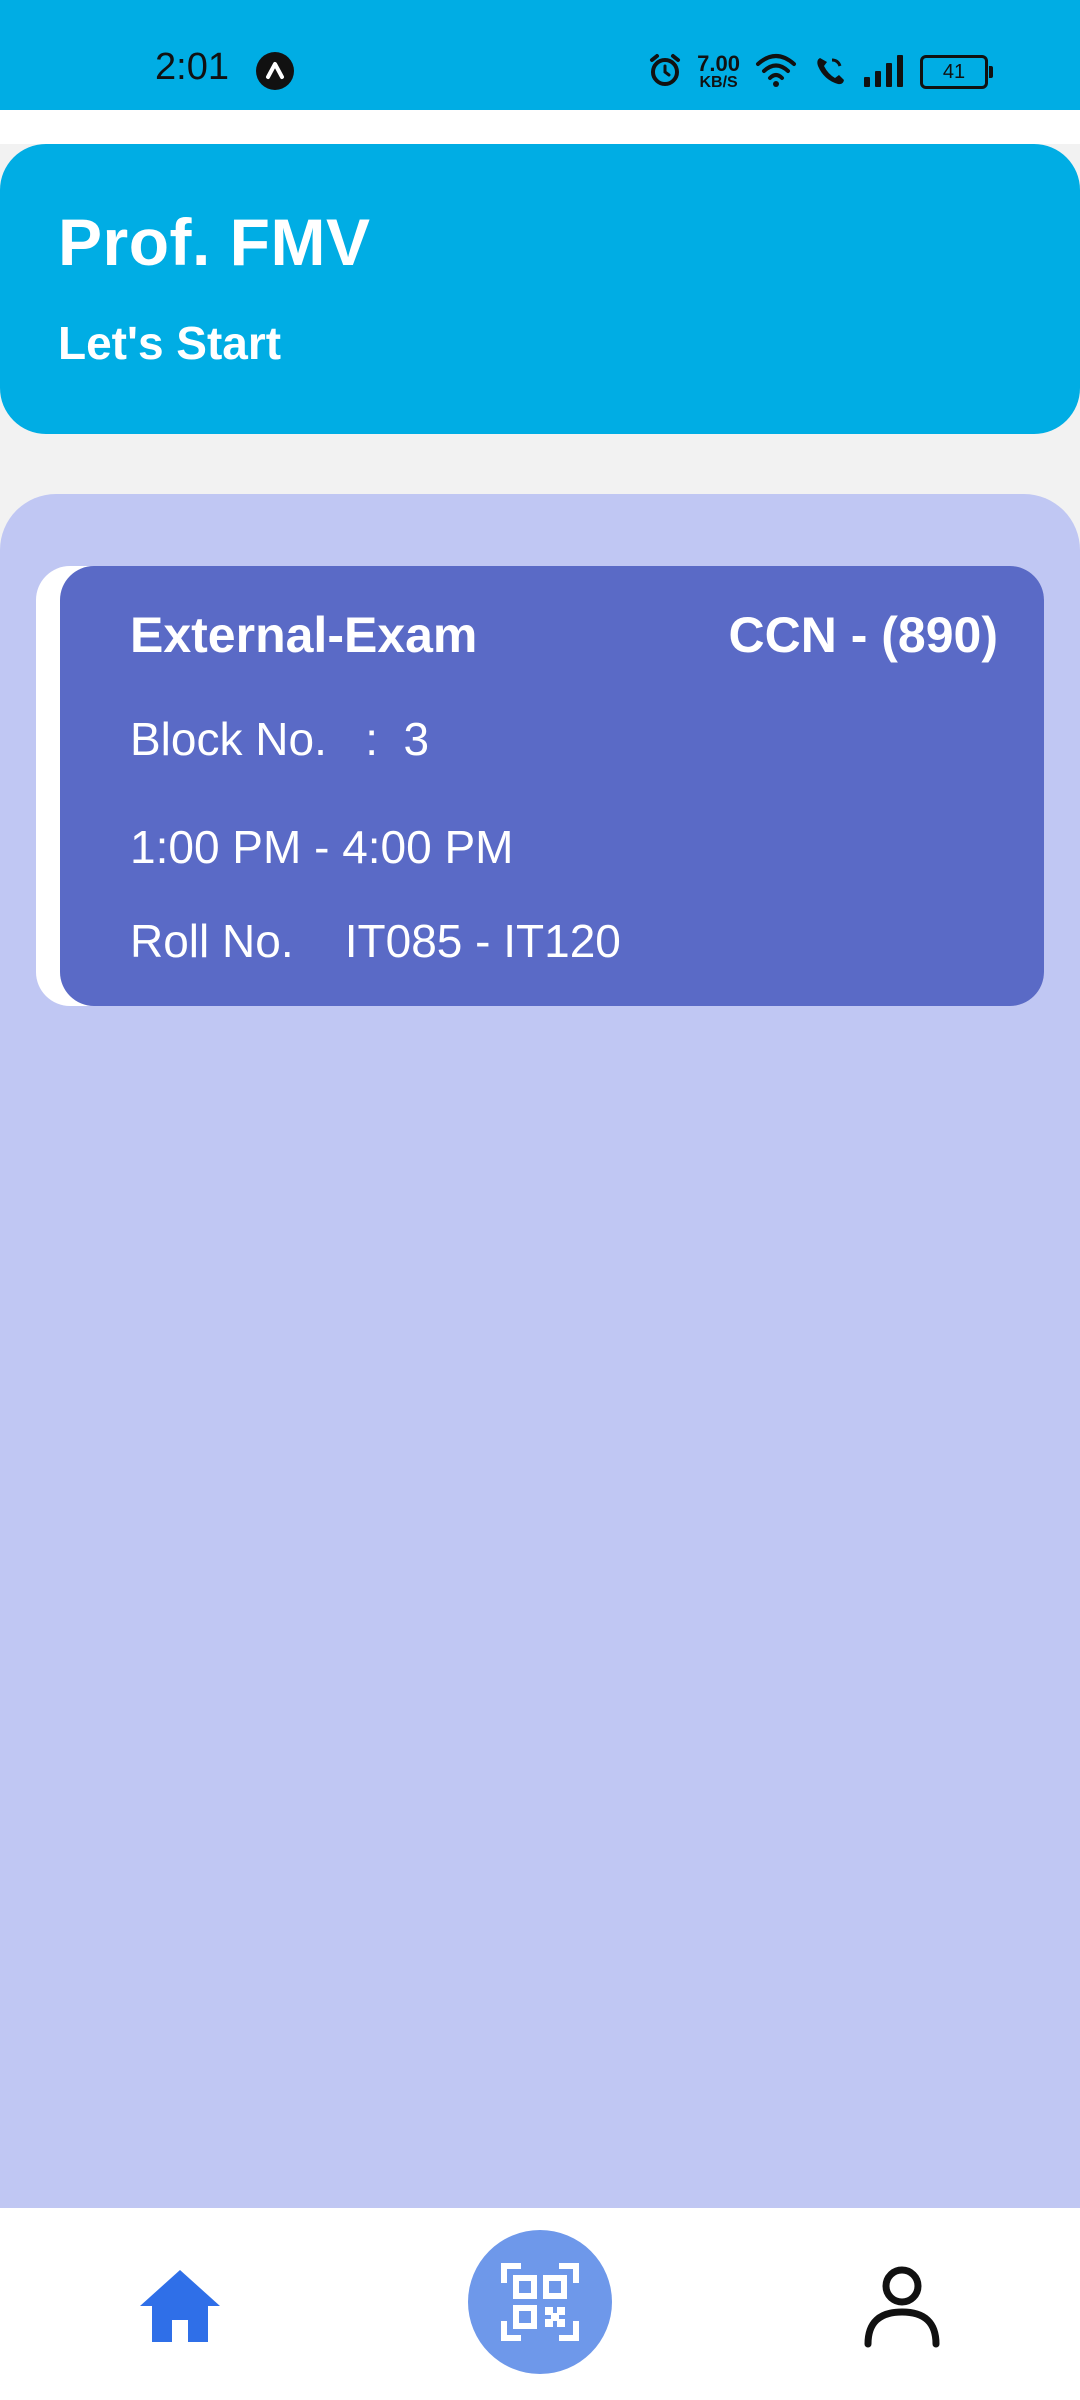 This screenshot has height=2400, width=1080. I want to click on qr-scan-icon, so click(540, 2302).